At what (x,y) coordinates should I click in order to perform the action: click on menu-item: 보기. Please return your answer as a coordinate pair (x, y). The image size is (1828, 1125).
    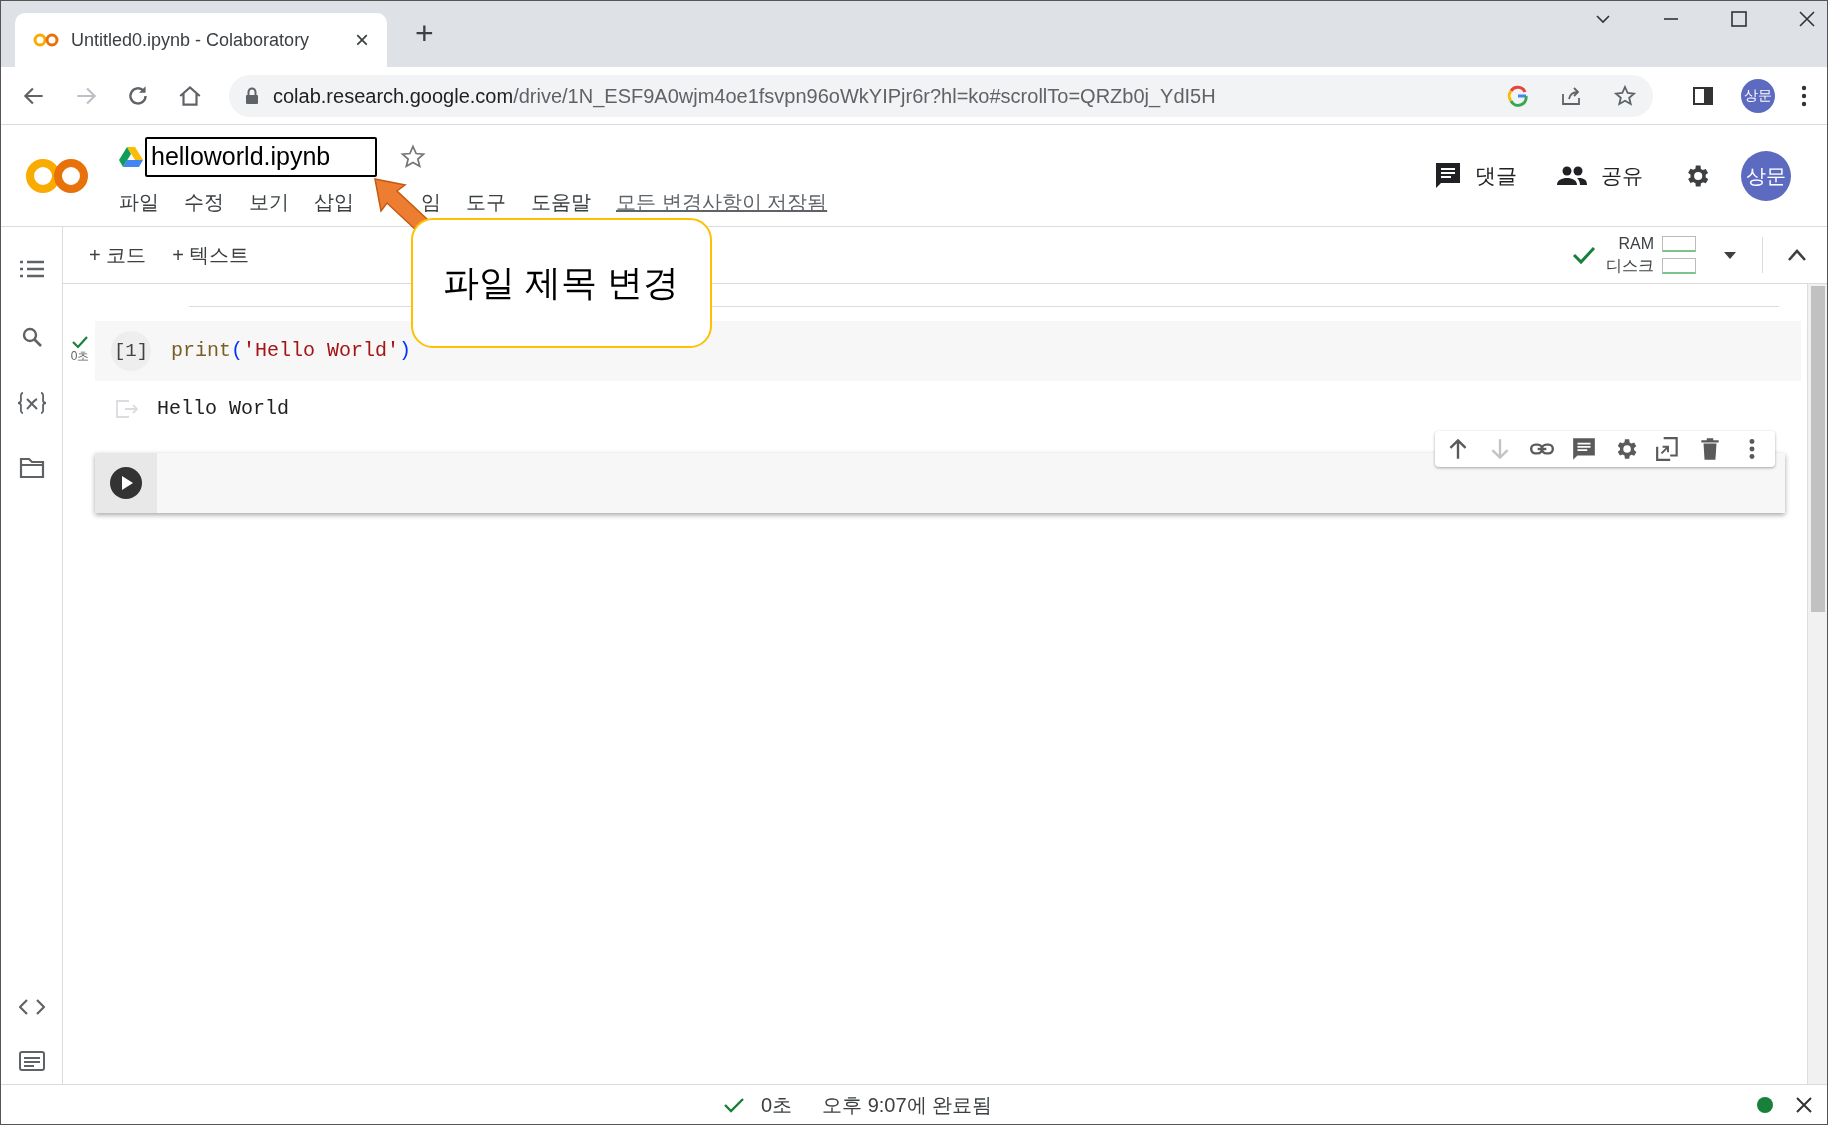
    Looking at the image, I should click on (269, 201).